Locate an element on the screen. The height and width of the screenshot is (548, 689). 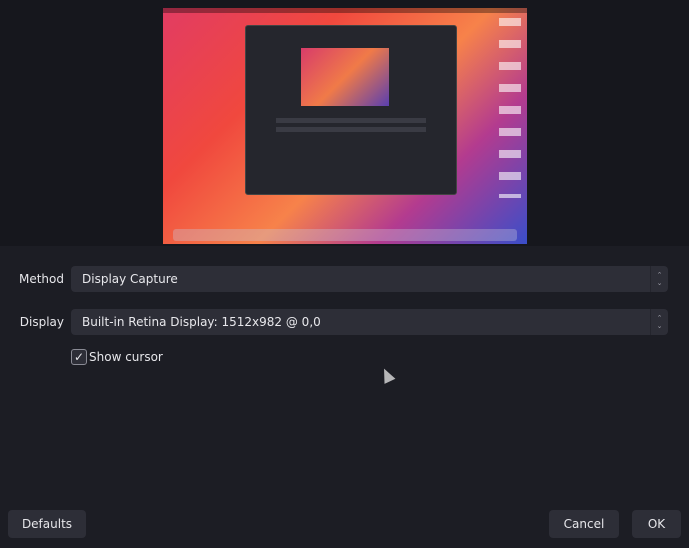
cancel-button: Cancel is located at coordinates (584, 524).